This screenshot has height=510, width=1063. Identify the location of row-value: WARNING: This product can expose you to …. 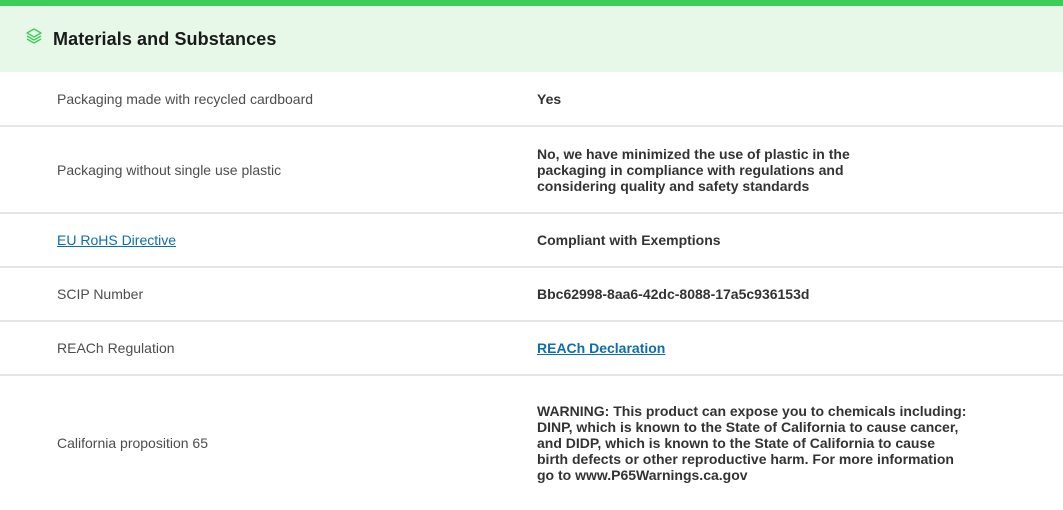
(752, 443).